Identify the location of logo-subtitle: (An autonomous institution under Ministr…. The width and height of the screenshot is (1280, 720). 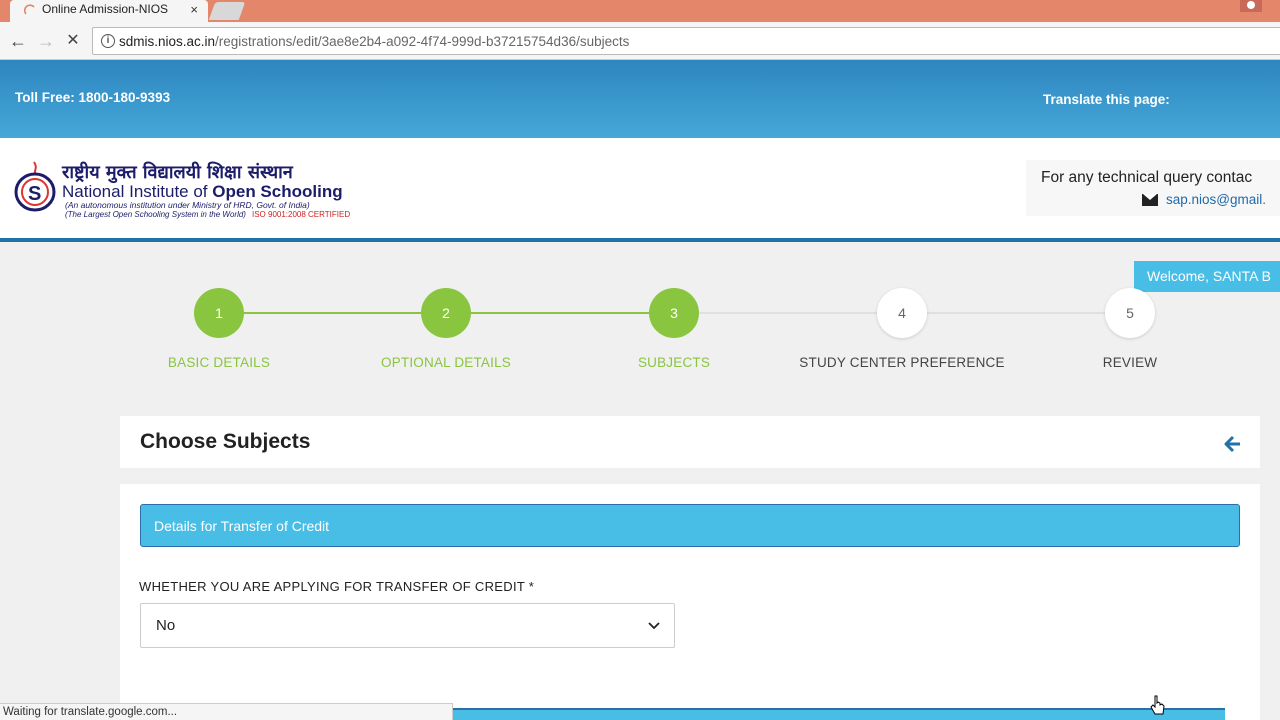
(187, 205).